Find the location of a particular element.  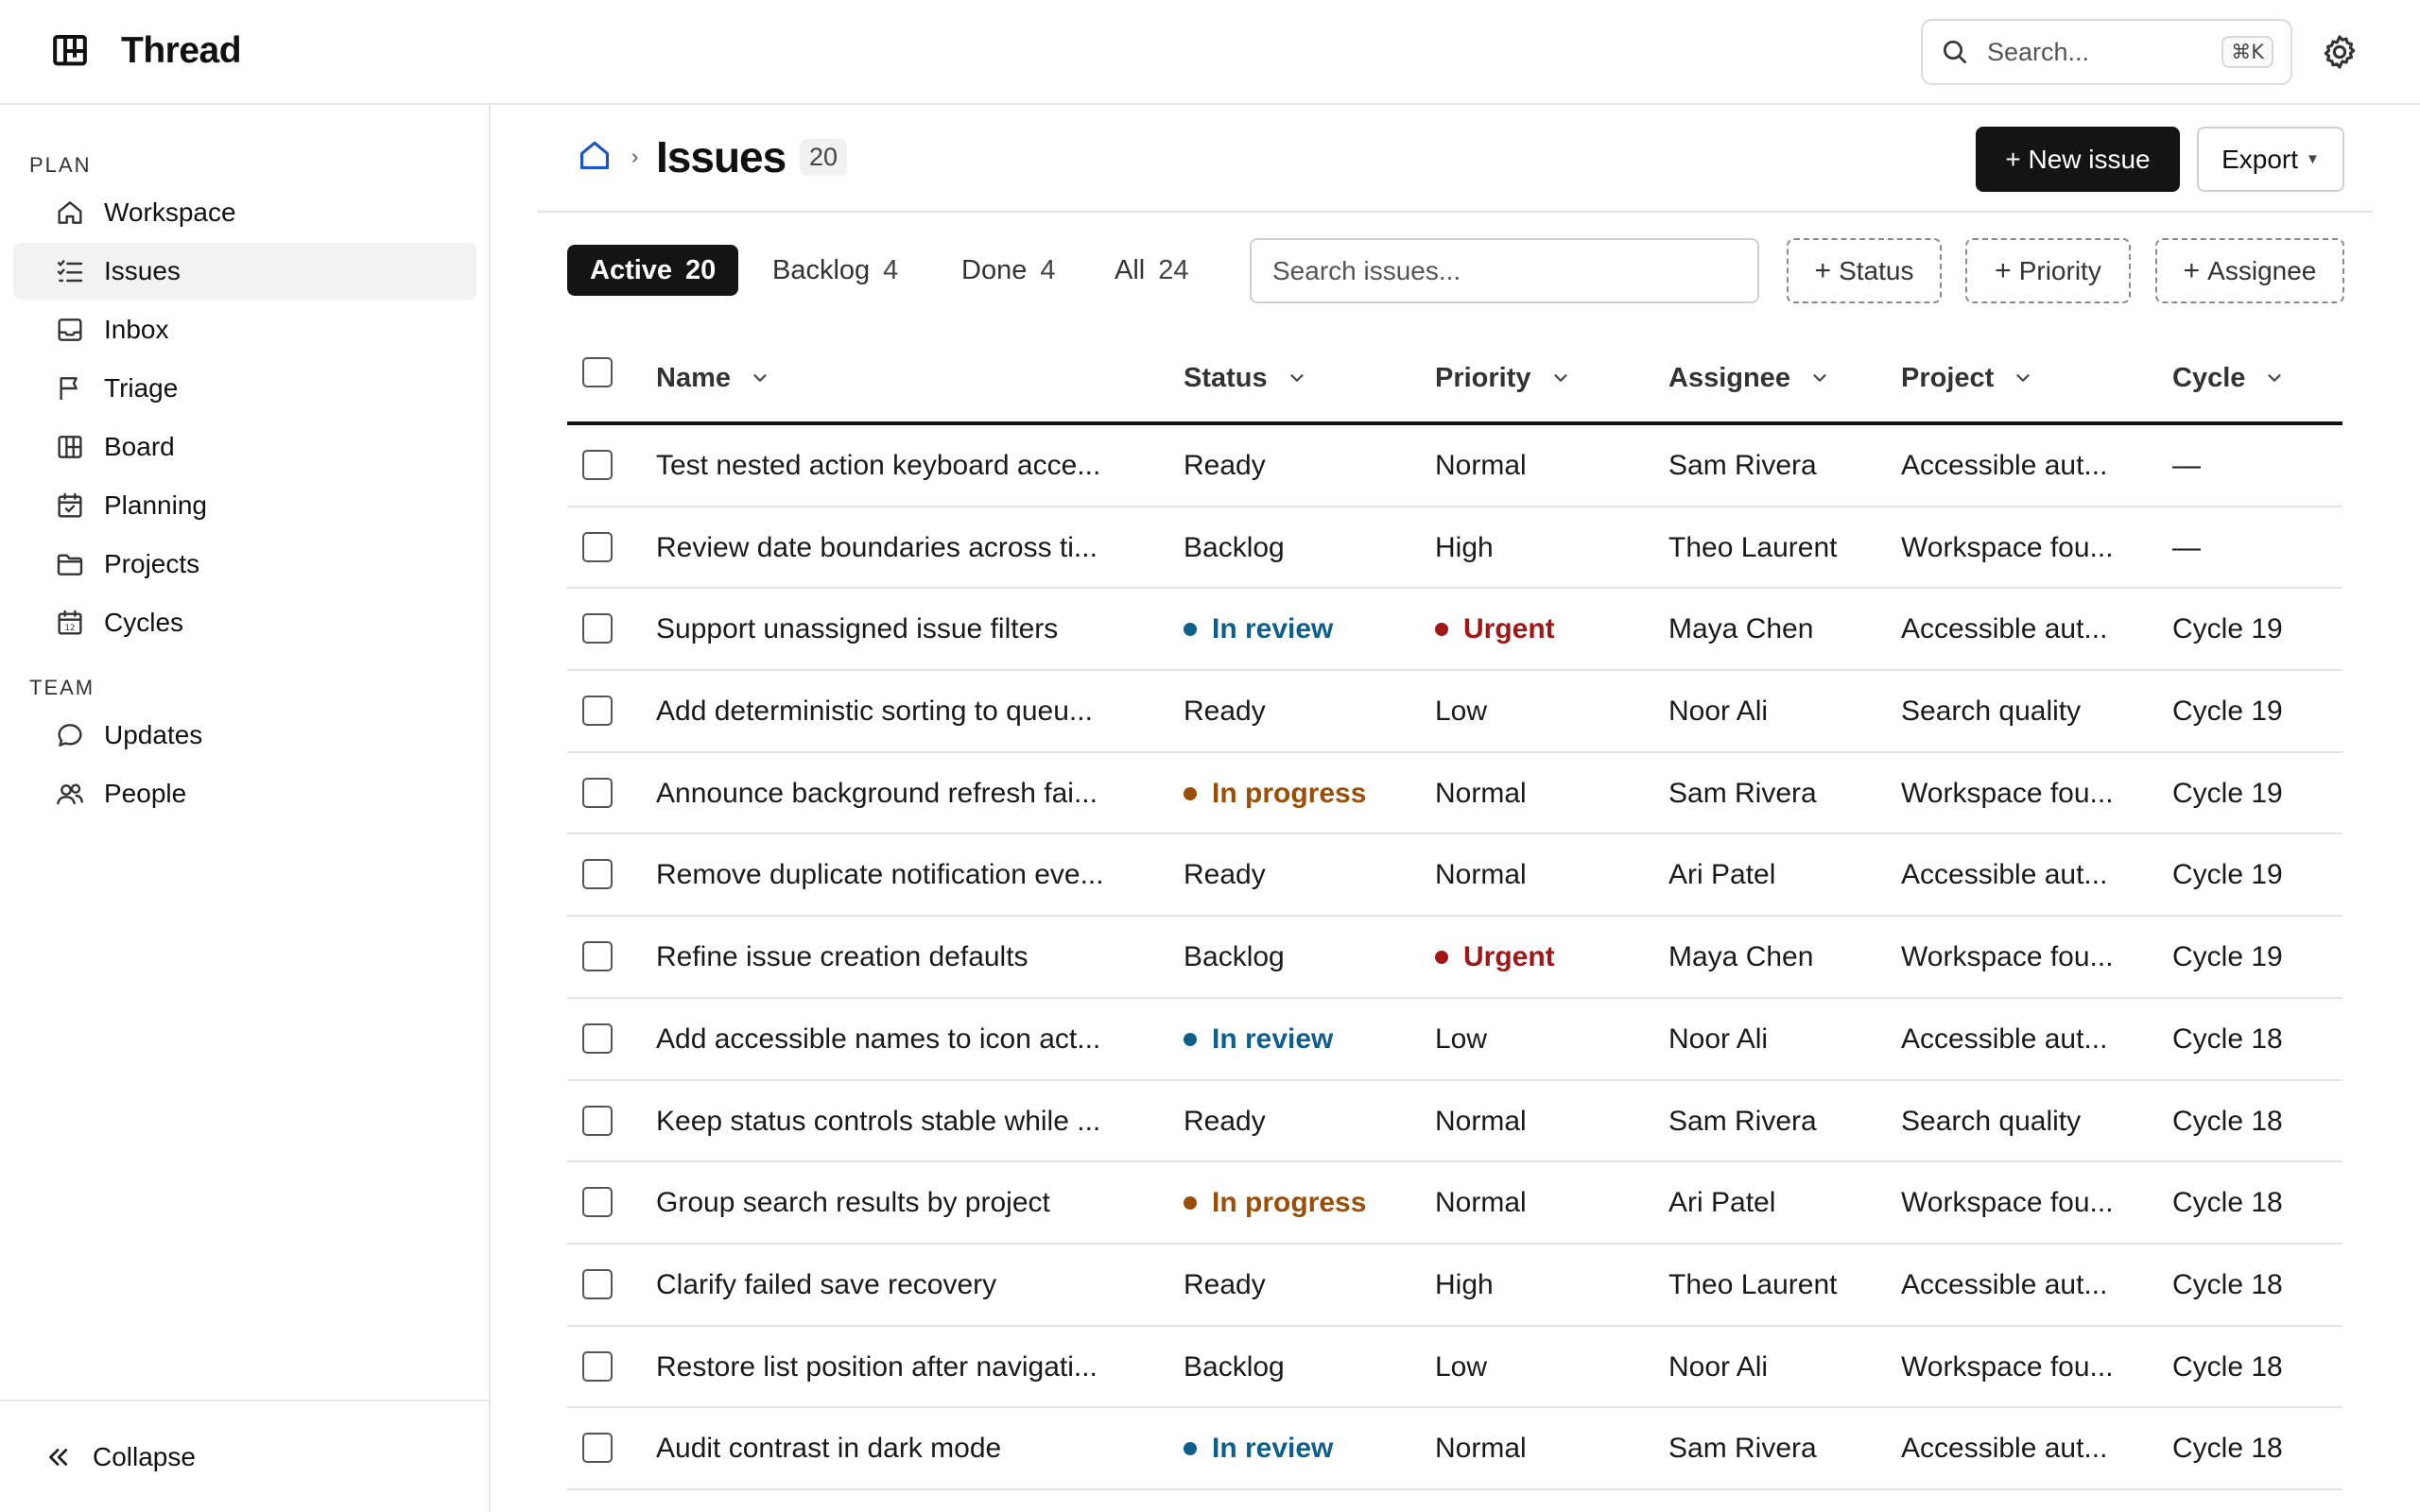

column-header-project: Project is located at coordinates (1967, 378).